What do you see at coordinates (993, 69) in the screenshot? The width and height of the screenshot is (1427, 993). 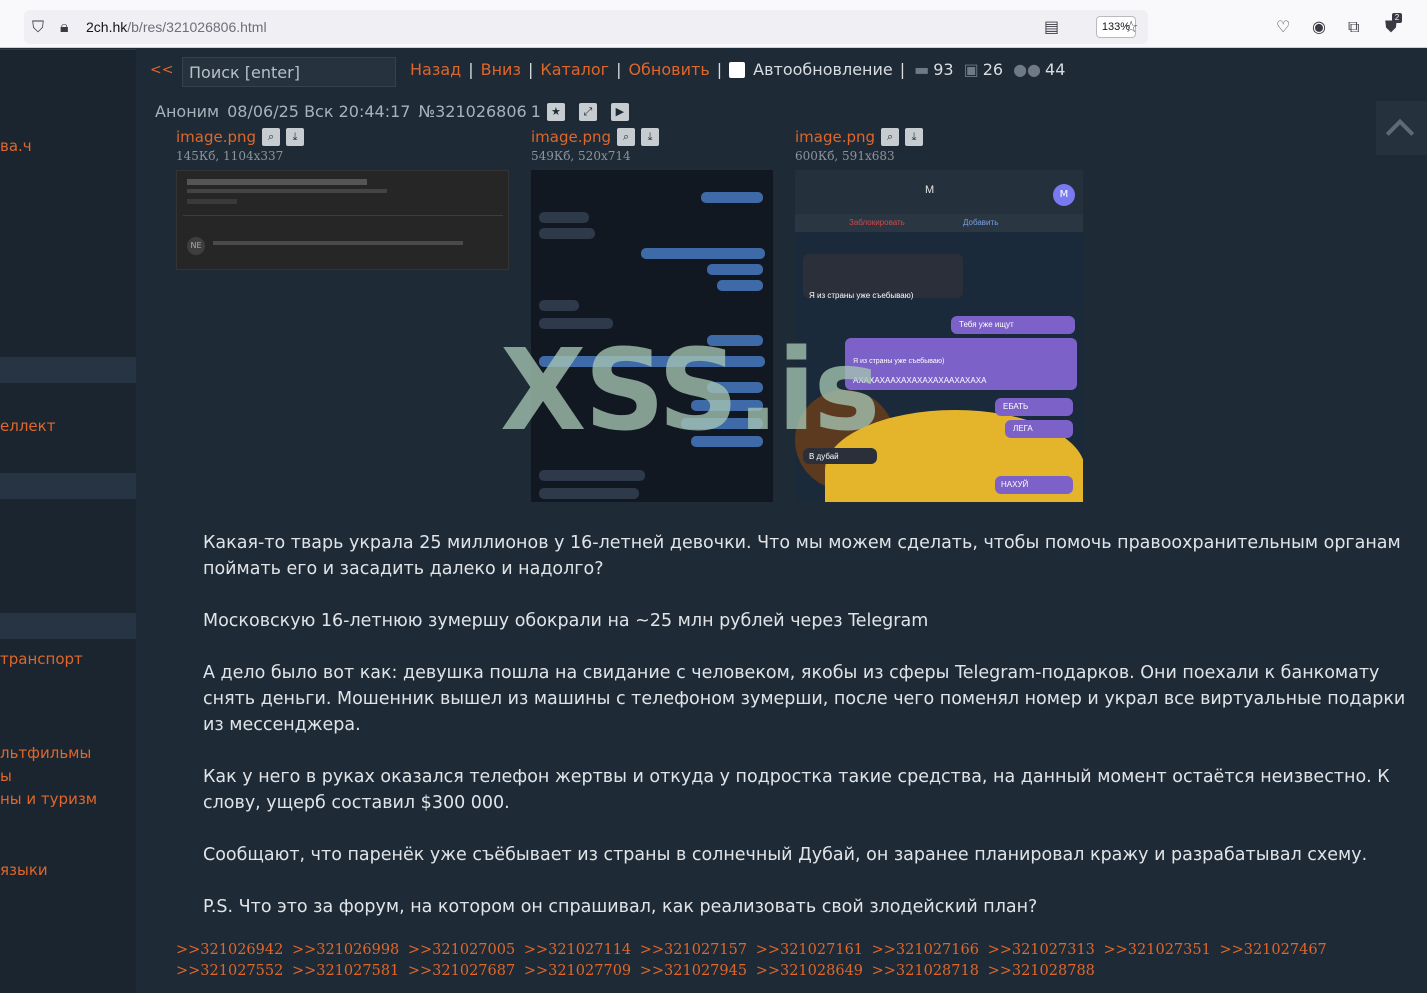 I see `images-count: 26` at bounding box center [993, 69].